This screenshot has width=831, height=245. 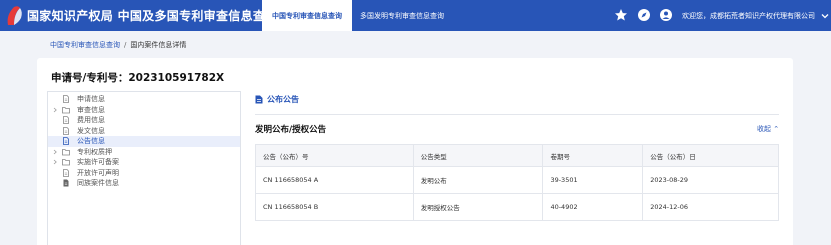 I want to click on document-filled-icon, so click(x=66, y=183).